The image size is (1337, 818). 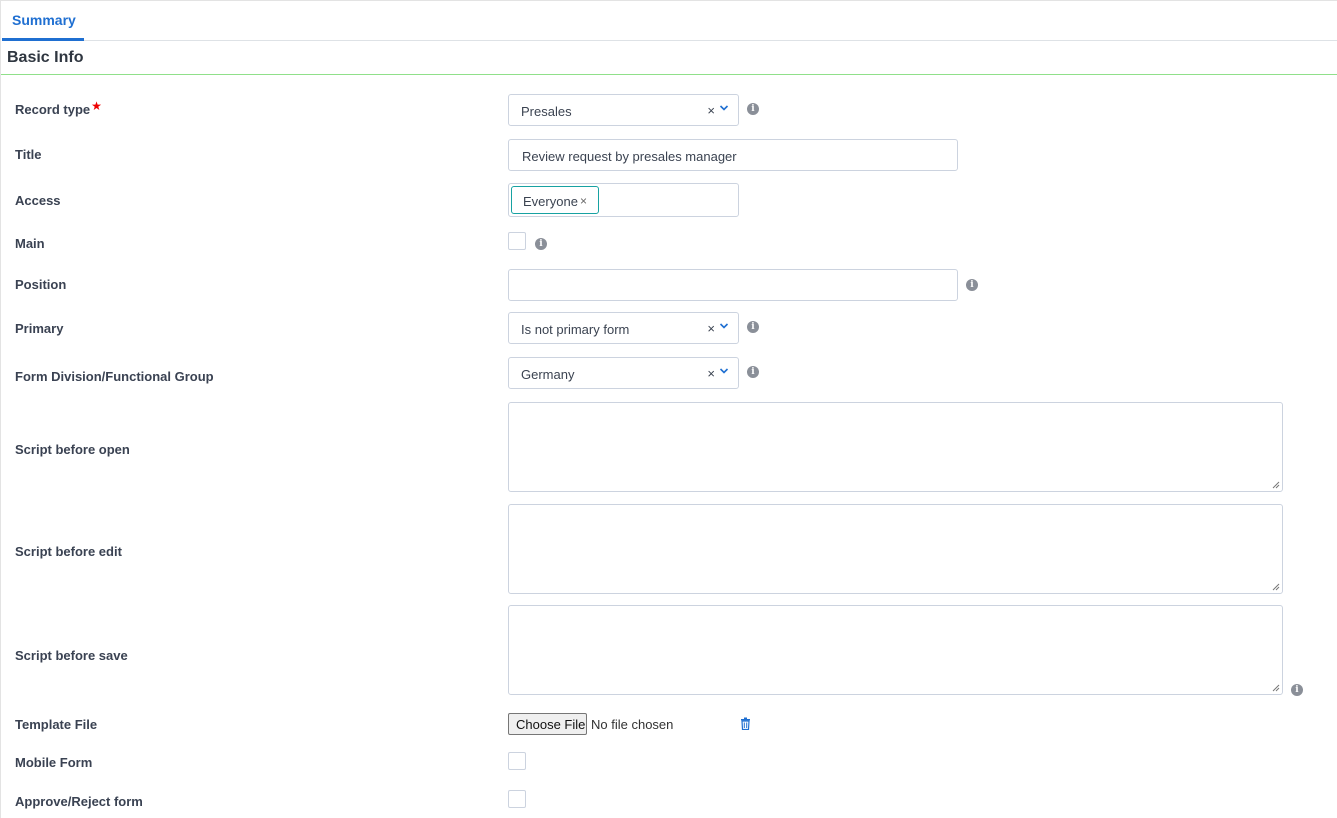 What do you see at coordinates (517, 799) in the screenshot?
I see `approve-reject-form-checkbox` at bounding box center [517, 799].